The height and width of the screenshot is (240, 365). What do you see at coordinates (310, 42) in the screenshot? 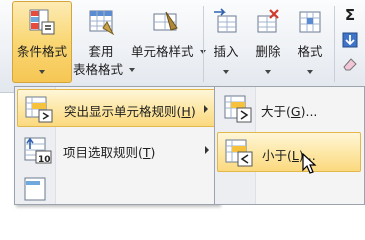
I see `format-button: 格式` at bounding box center [310, 42].